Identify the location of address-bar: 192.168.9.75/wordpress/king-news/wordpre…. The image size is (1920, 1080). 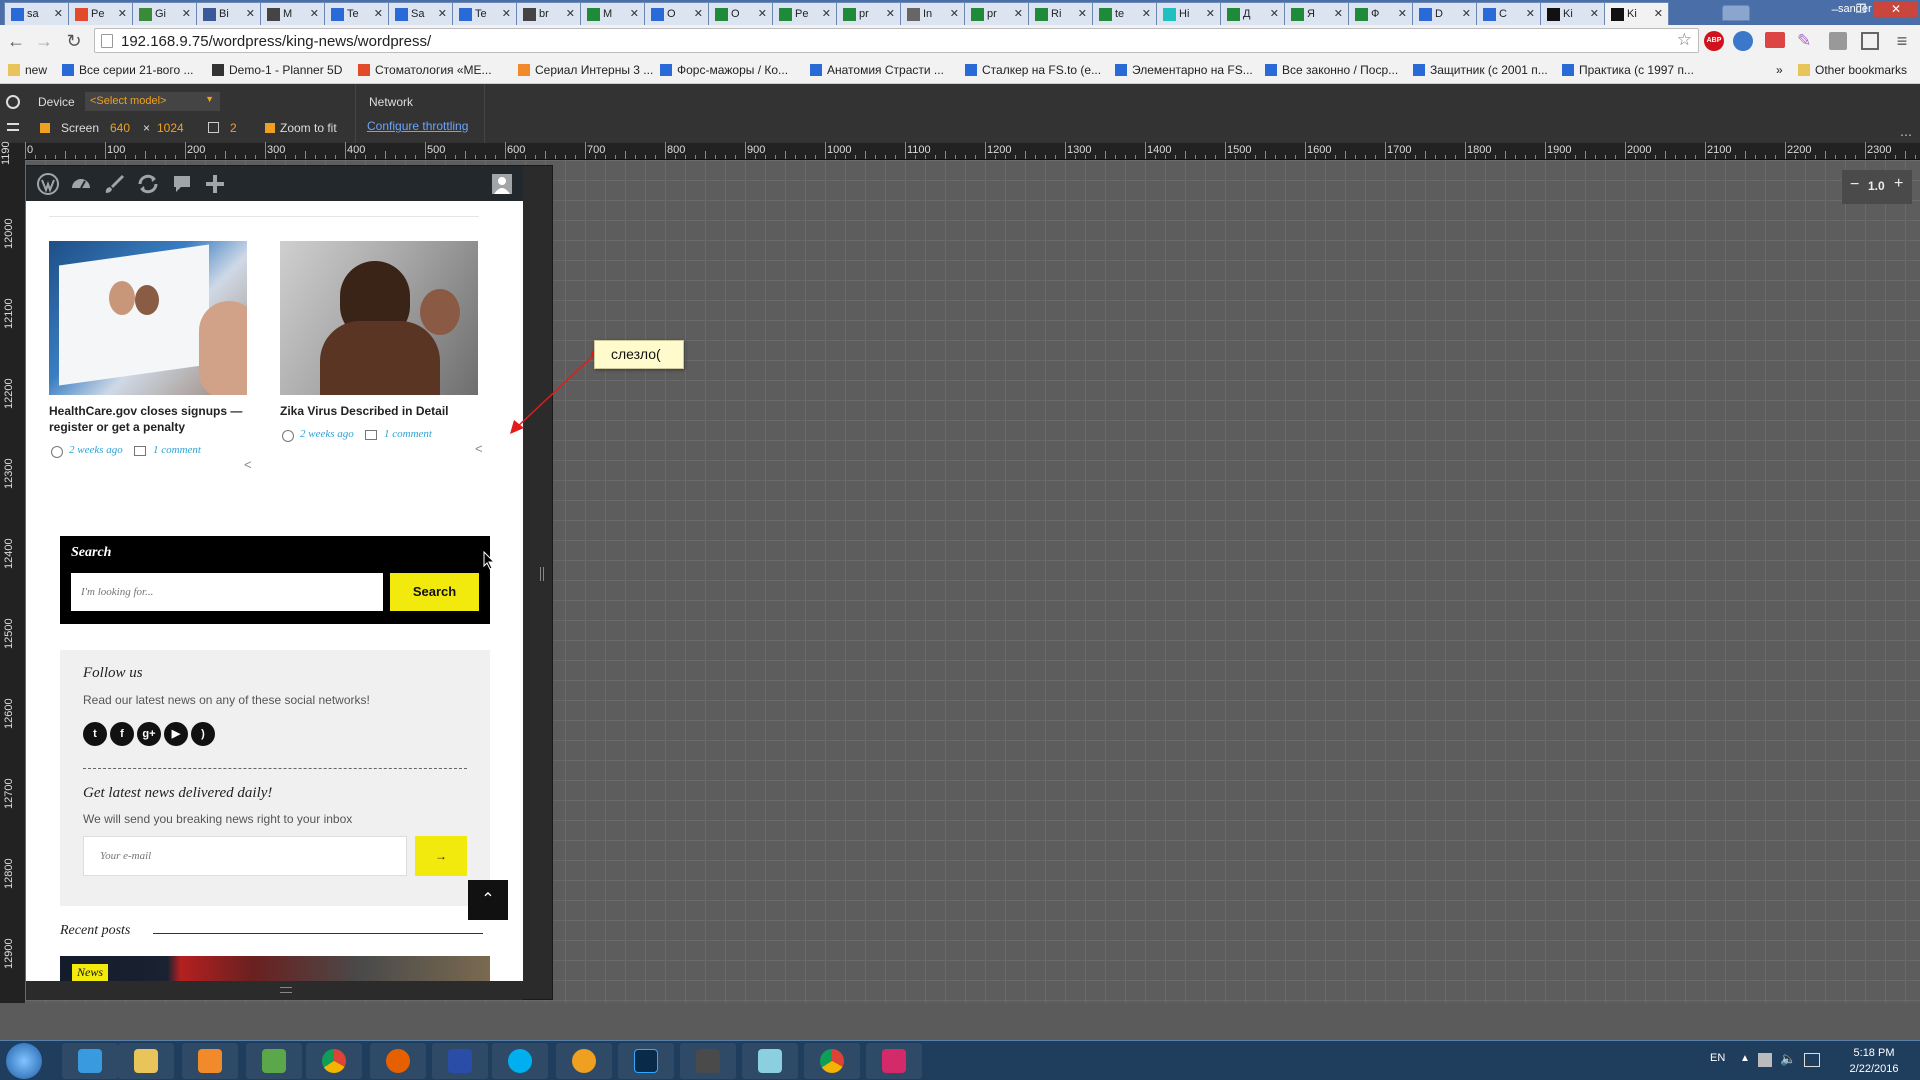
(896, 40).